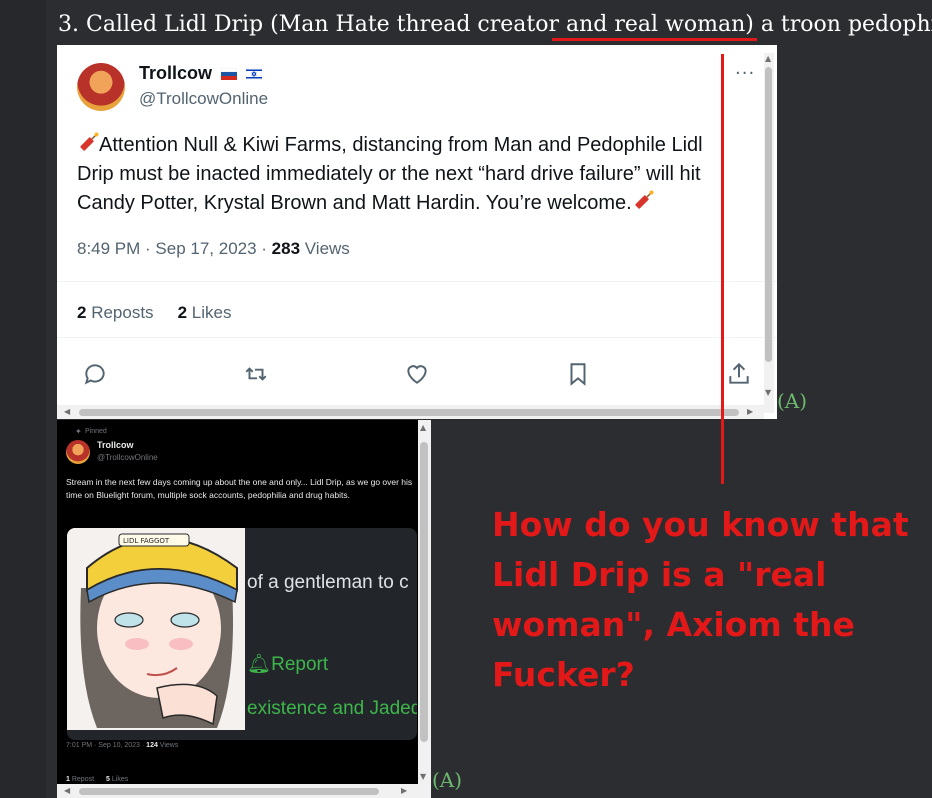 Image resolution: width=932 pixels, height=798 pixels. I want to click on pinned-label: ✦ Pinned, so click(91, 431).